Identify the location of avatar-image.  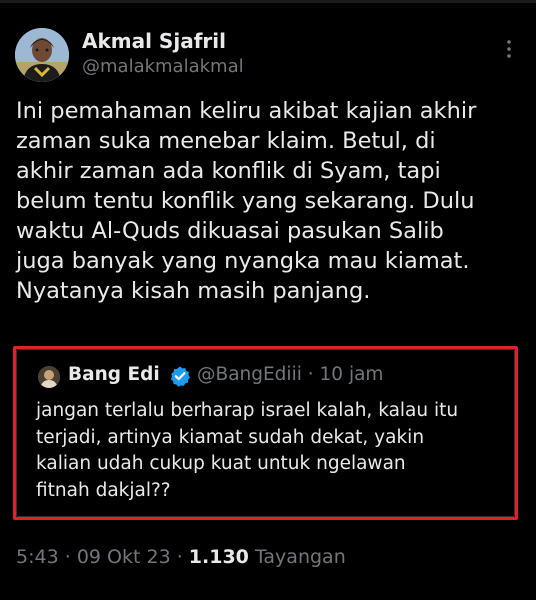
(42, 55).